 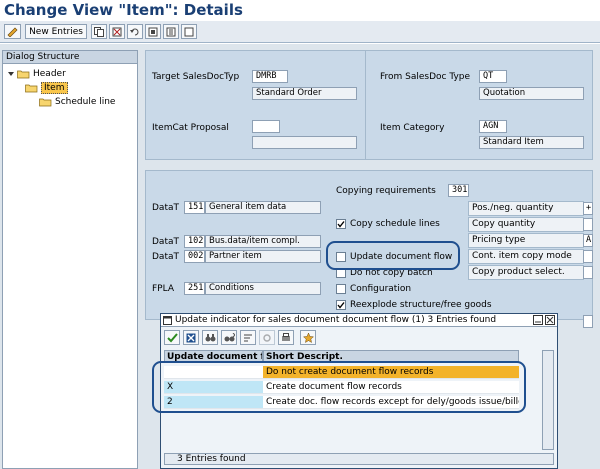 I want to click on tree-node-header: Header, so click(x=36, y=73).